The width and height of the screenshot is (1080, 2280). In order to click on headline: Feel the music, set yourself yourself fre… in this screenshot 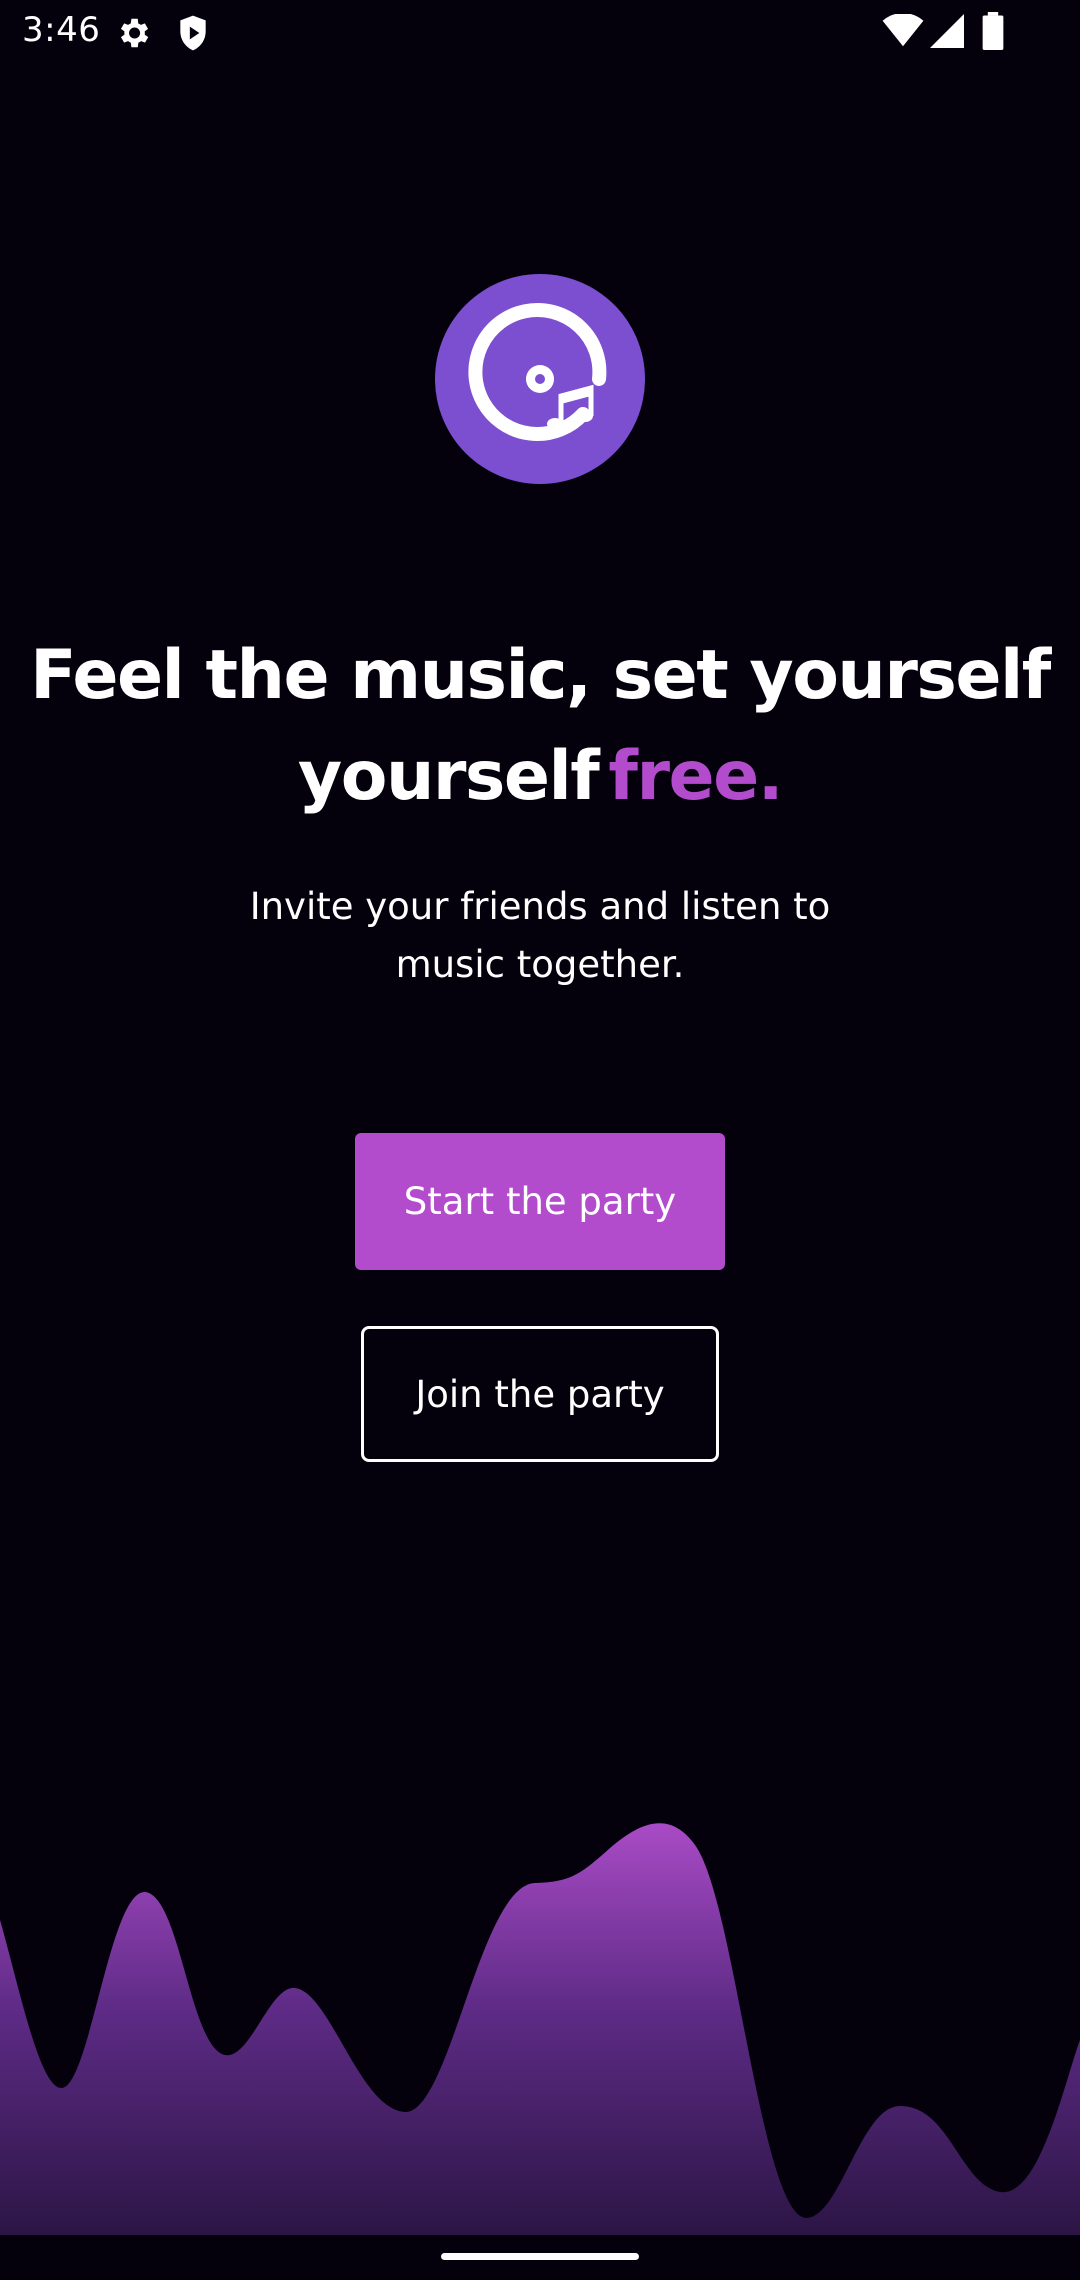, I will do `click(540, 726)`.